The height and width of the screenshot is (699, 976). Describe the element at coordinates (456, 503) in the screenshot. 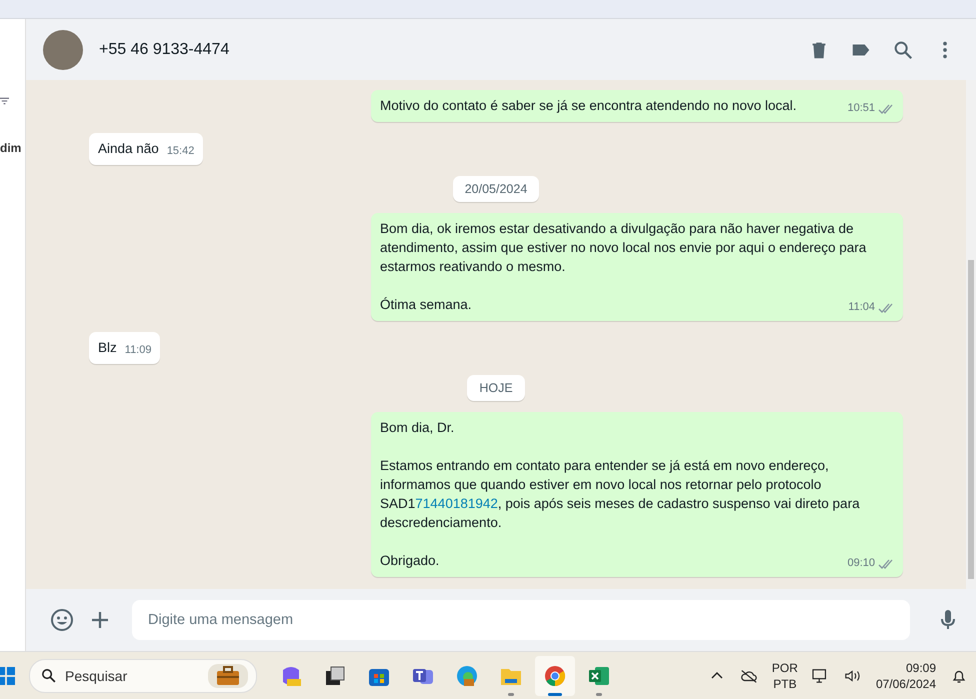

I see `message-link: 71440181942` at that location.